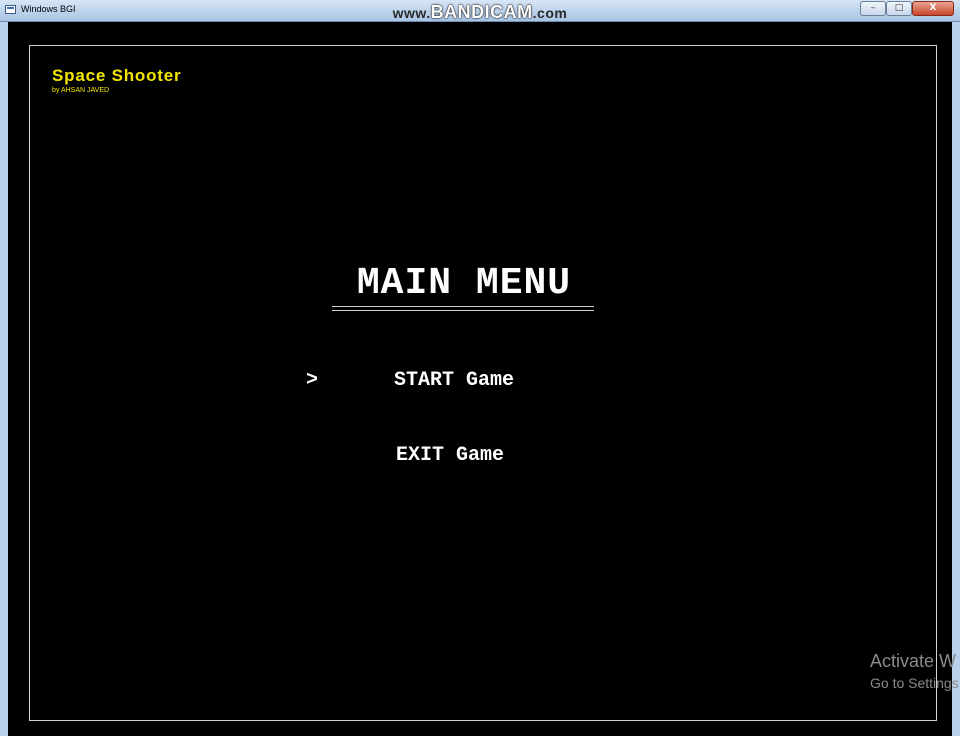 The width and height of the screenshot is (960, 736). What do you see at coordinates (81, 90) in the screenshot?
I see `game-author: by AHSAN JAVED` at bounding box center [81, 90].